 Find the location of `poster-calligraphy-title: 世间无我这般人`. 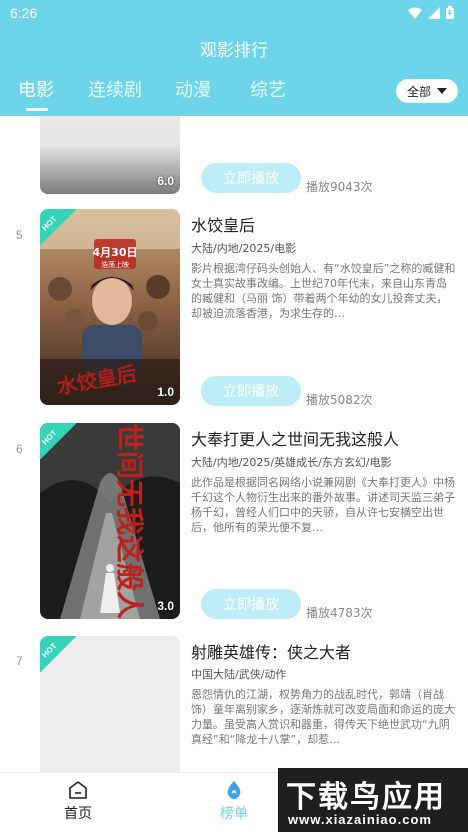

poster-calligraphy-title: 世间无我这般人 is located at coordinates (129, 521).